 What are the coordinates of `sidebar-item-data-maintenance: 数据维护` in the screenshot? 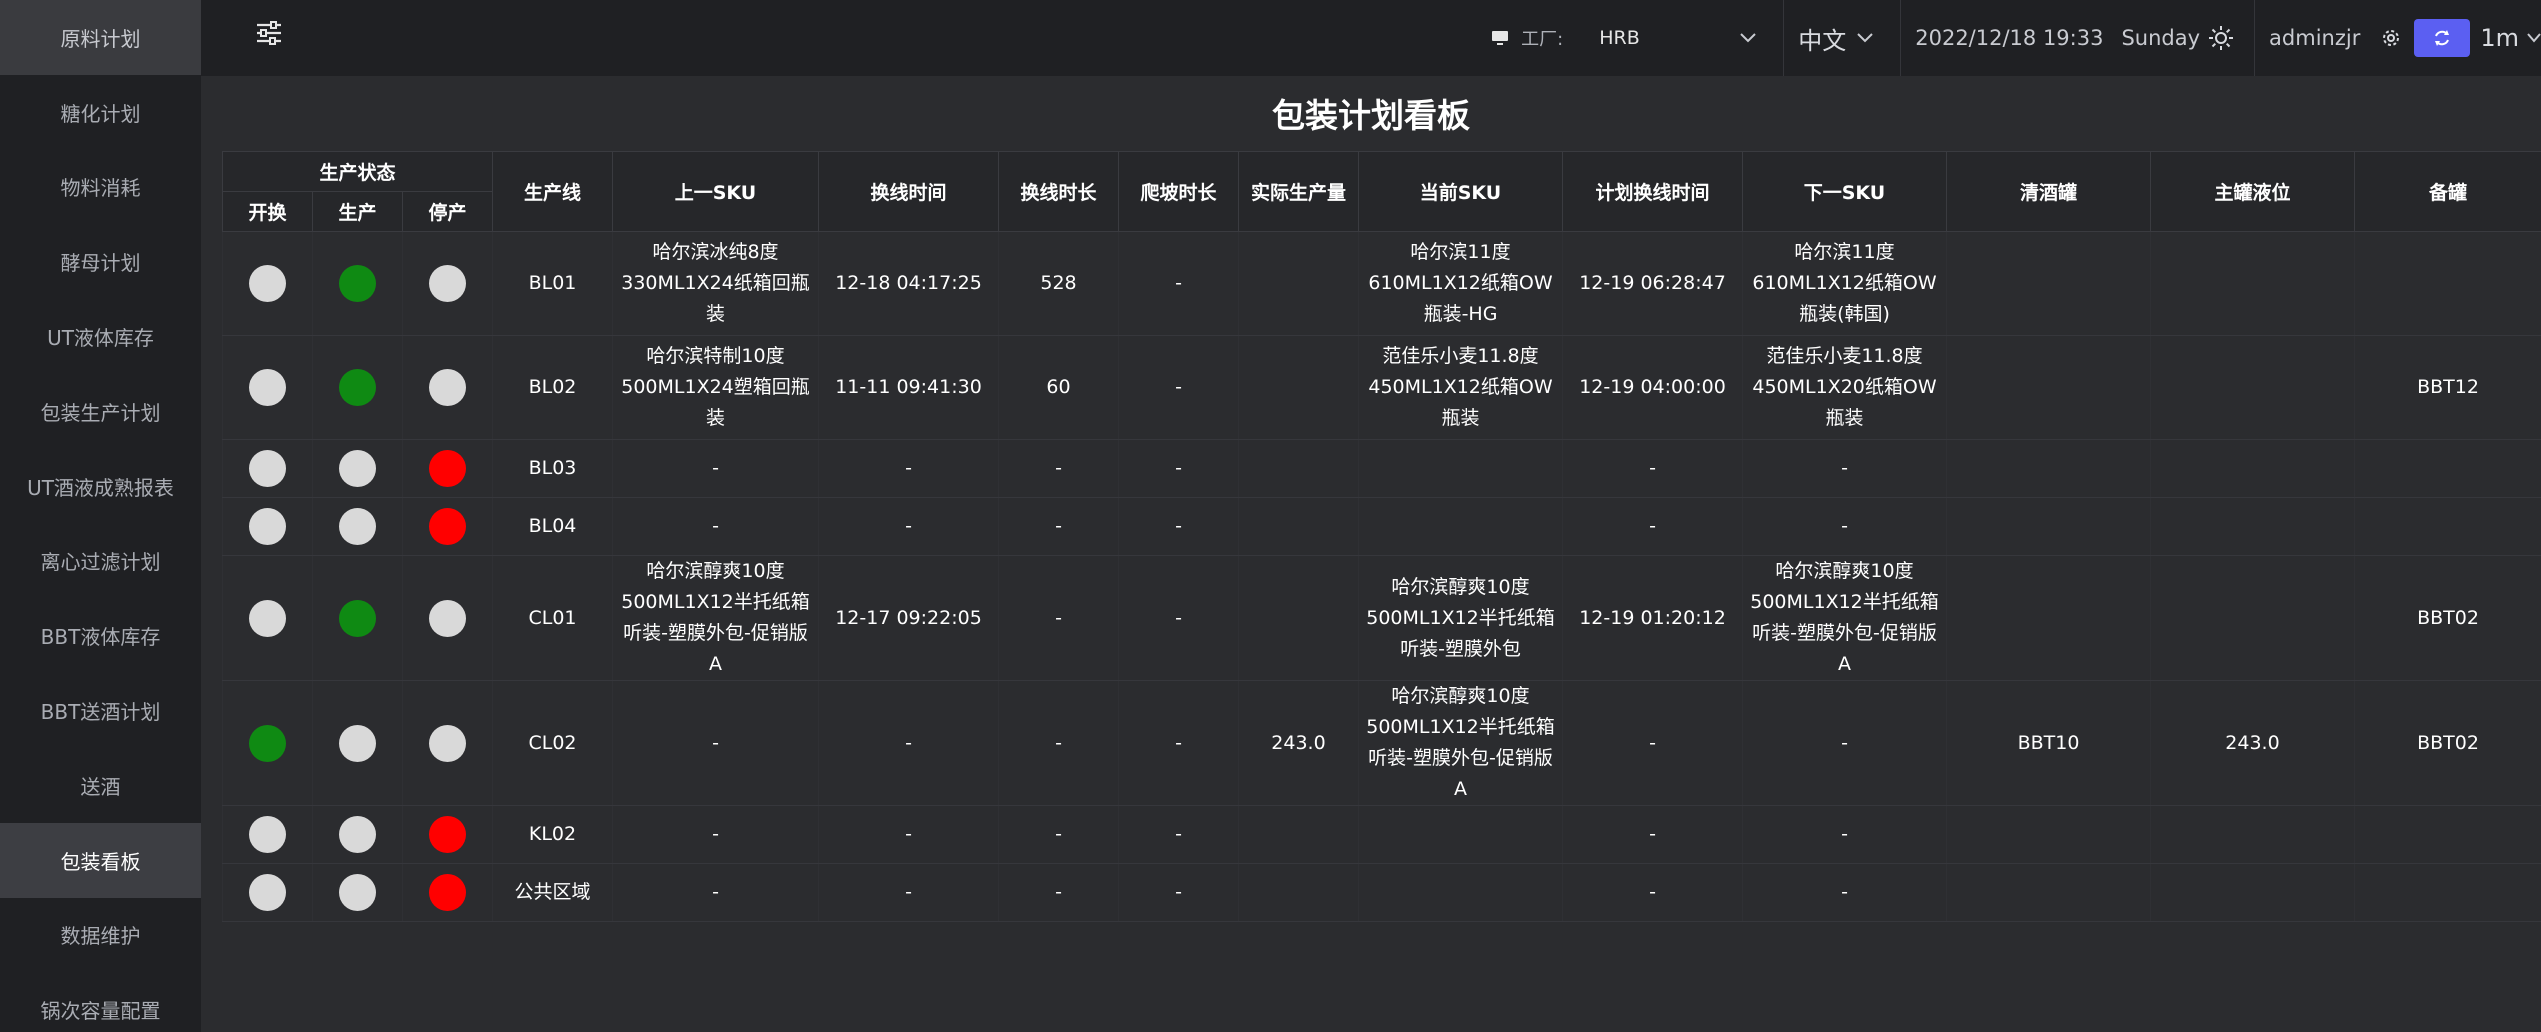 It's located at (100, 935).